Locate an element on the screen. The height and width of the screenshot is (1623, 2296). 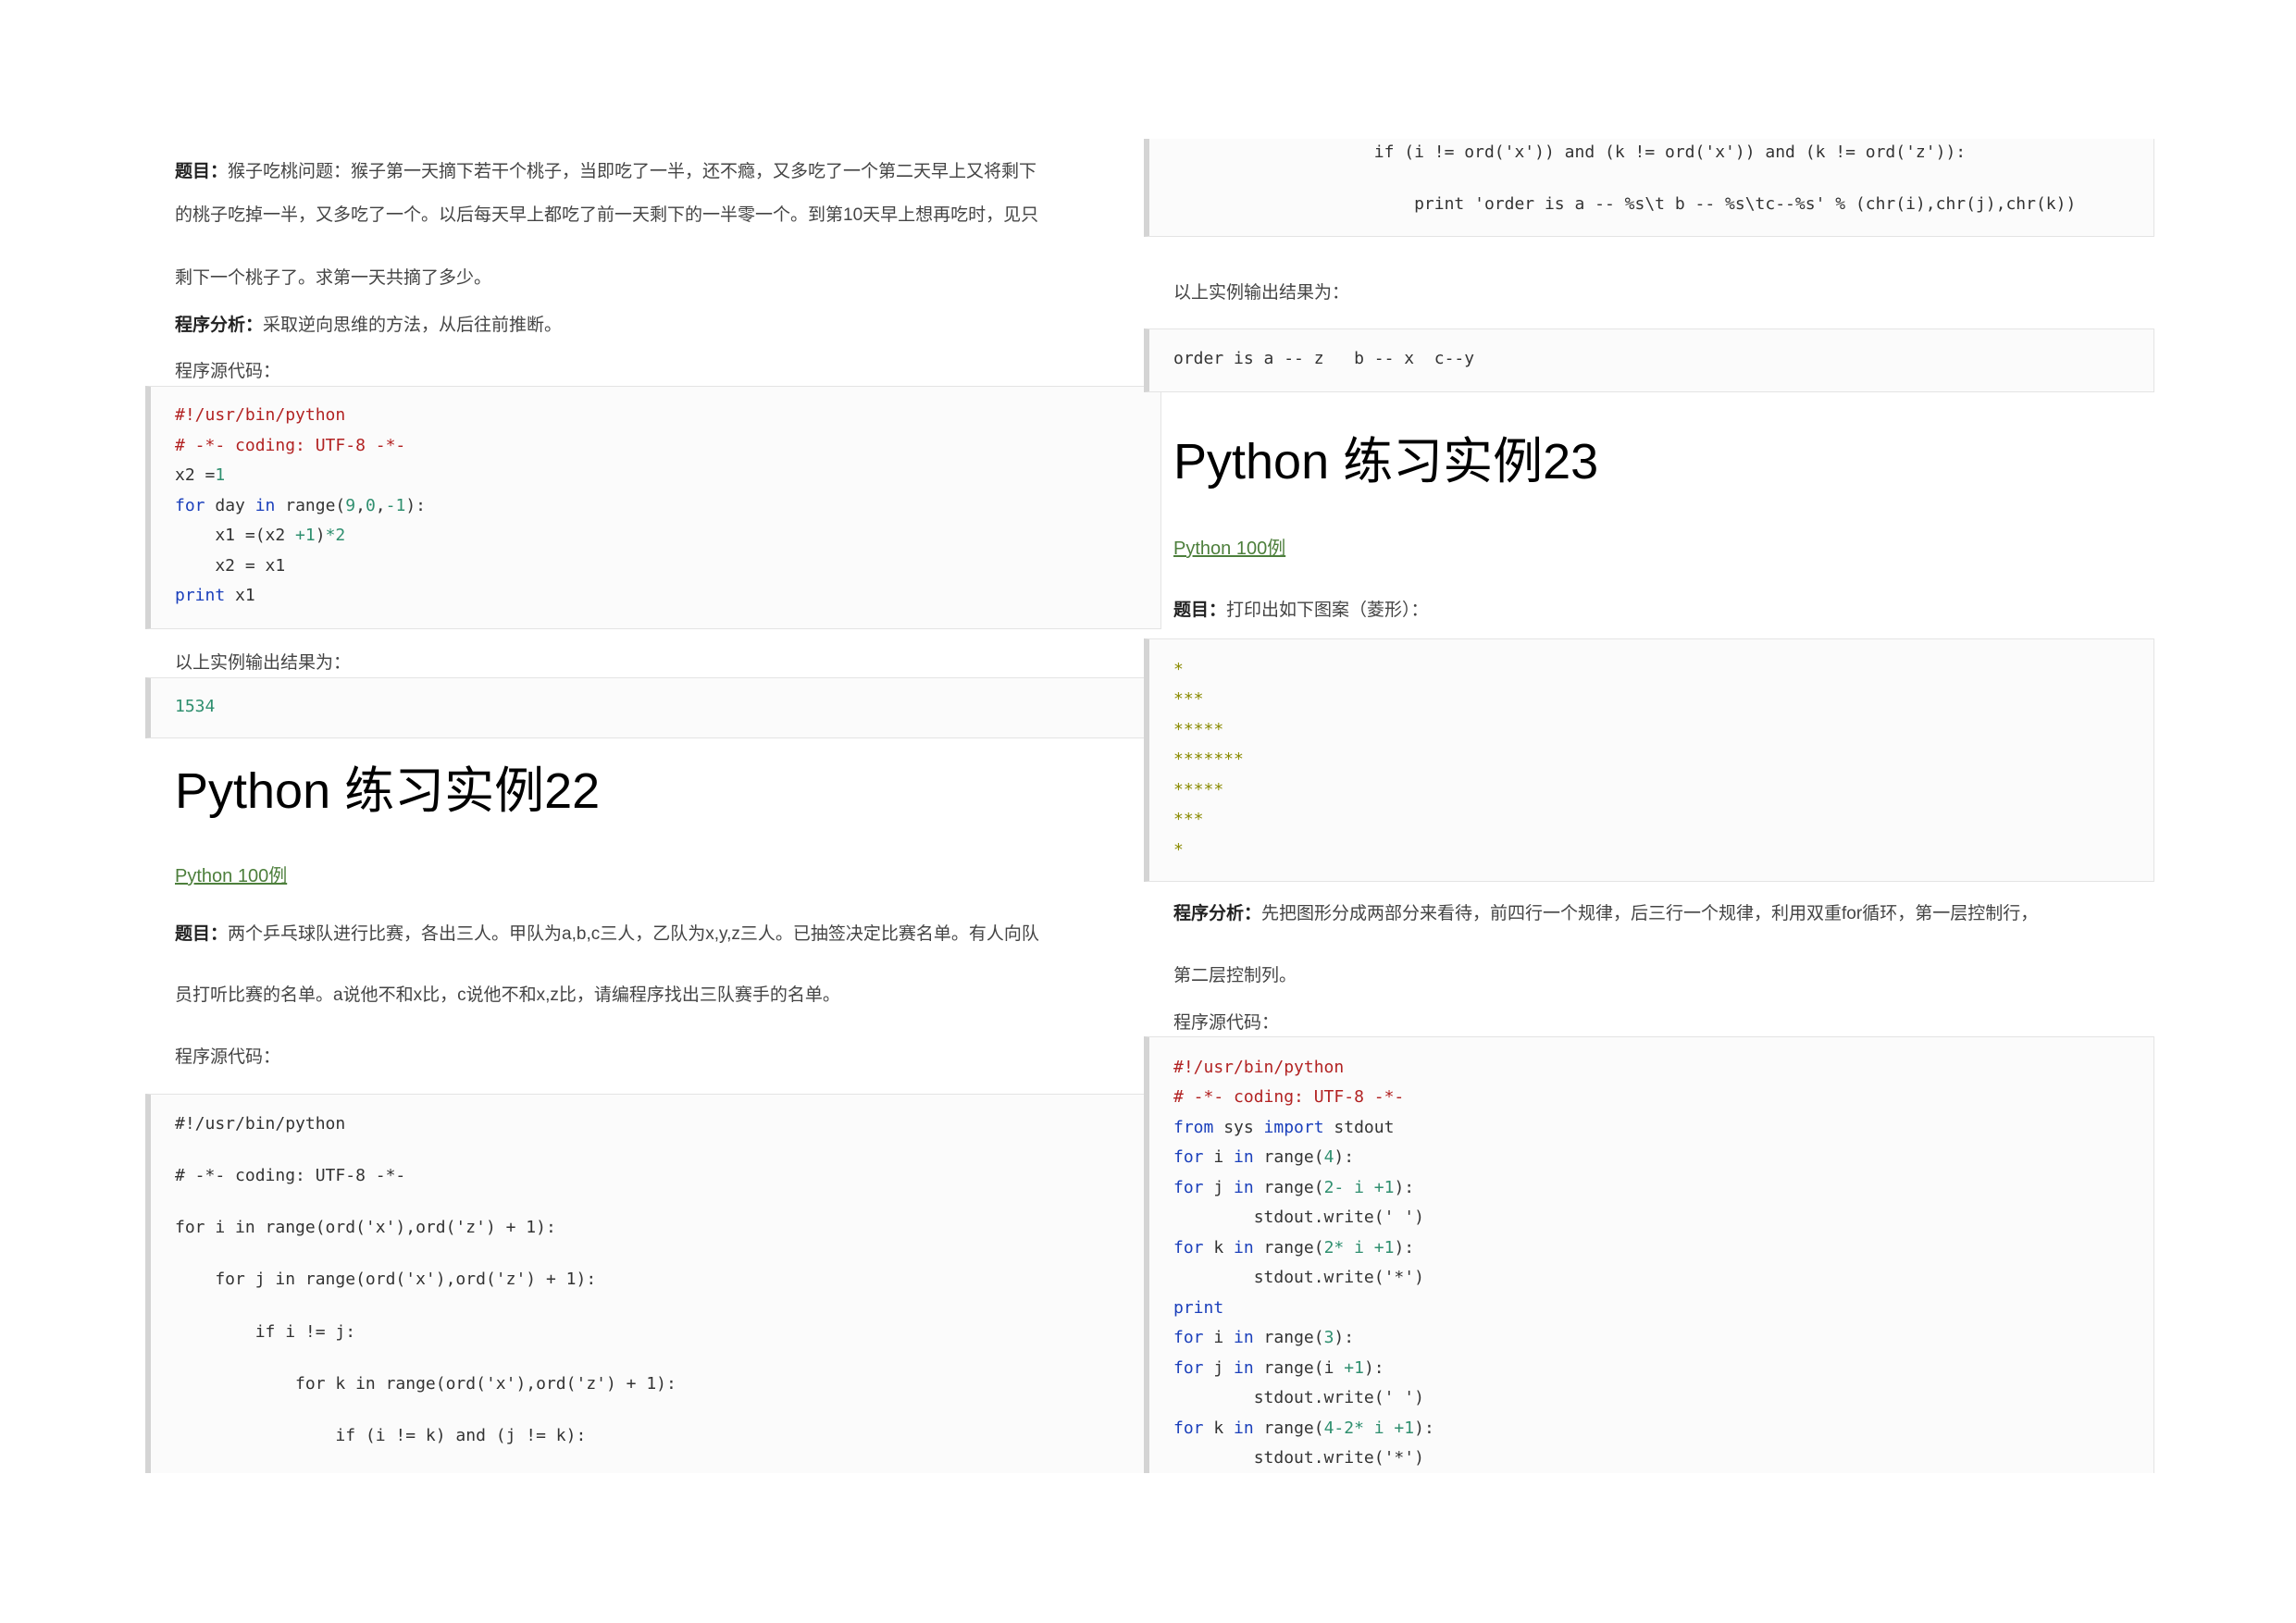
output-line: order is a -- z b -- x c--y is located at coordinates (1324, 358).